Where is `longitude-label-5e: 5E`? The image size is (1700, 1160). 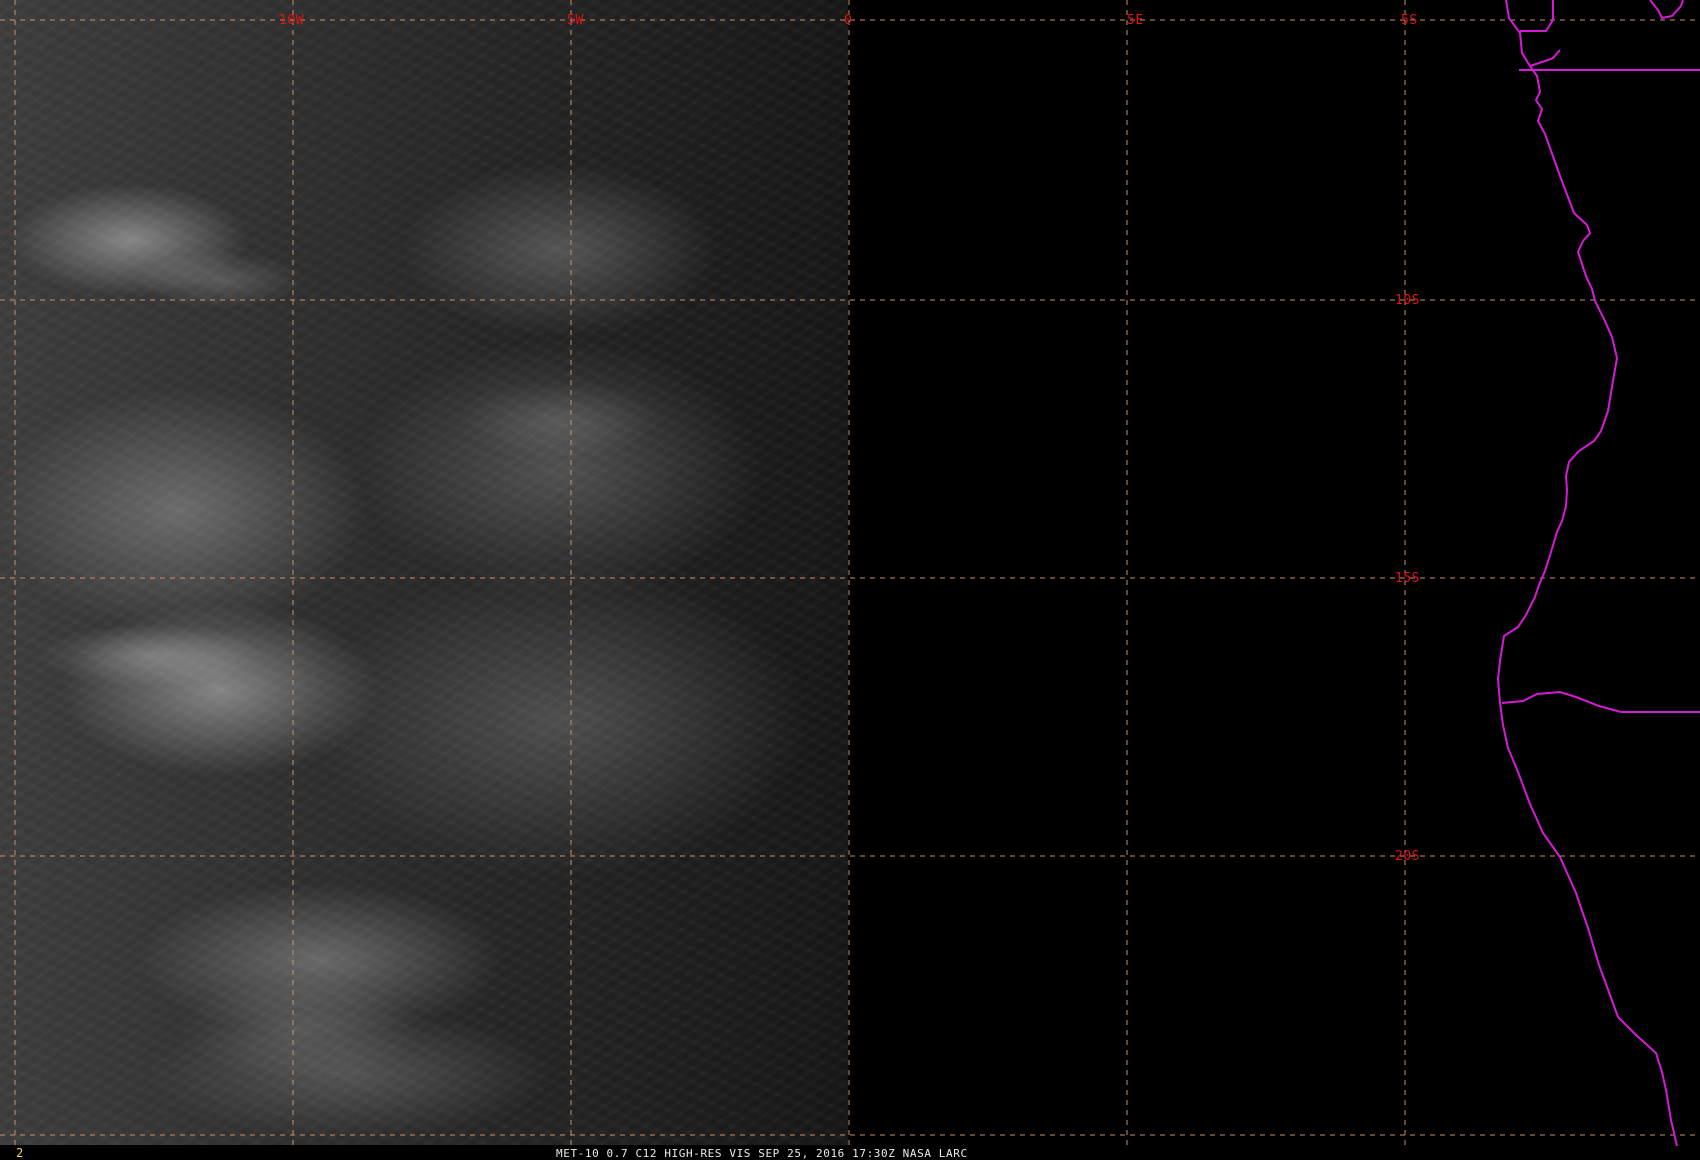 longitude-label-5e: 5E is located at coordinates (1135, 20).